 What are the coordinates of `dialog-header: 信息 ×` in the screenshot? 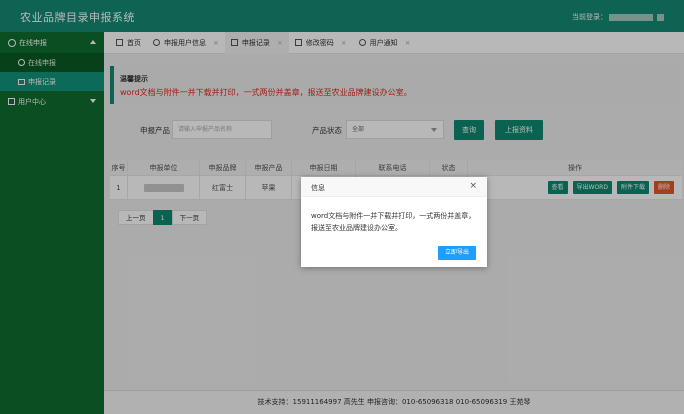 It's located at (394, 187).